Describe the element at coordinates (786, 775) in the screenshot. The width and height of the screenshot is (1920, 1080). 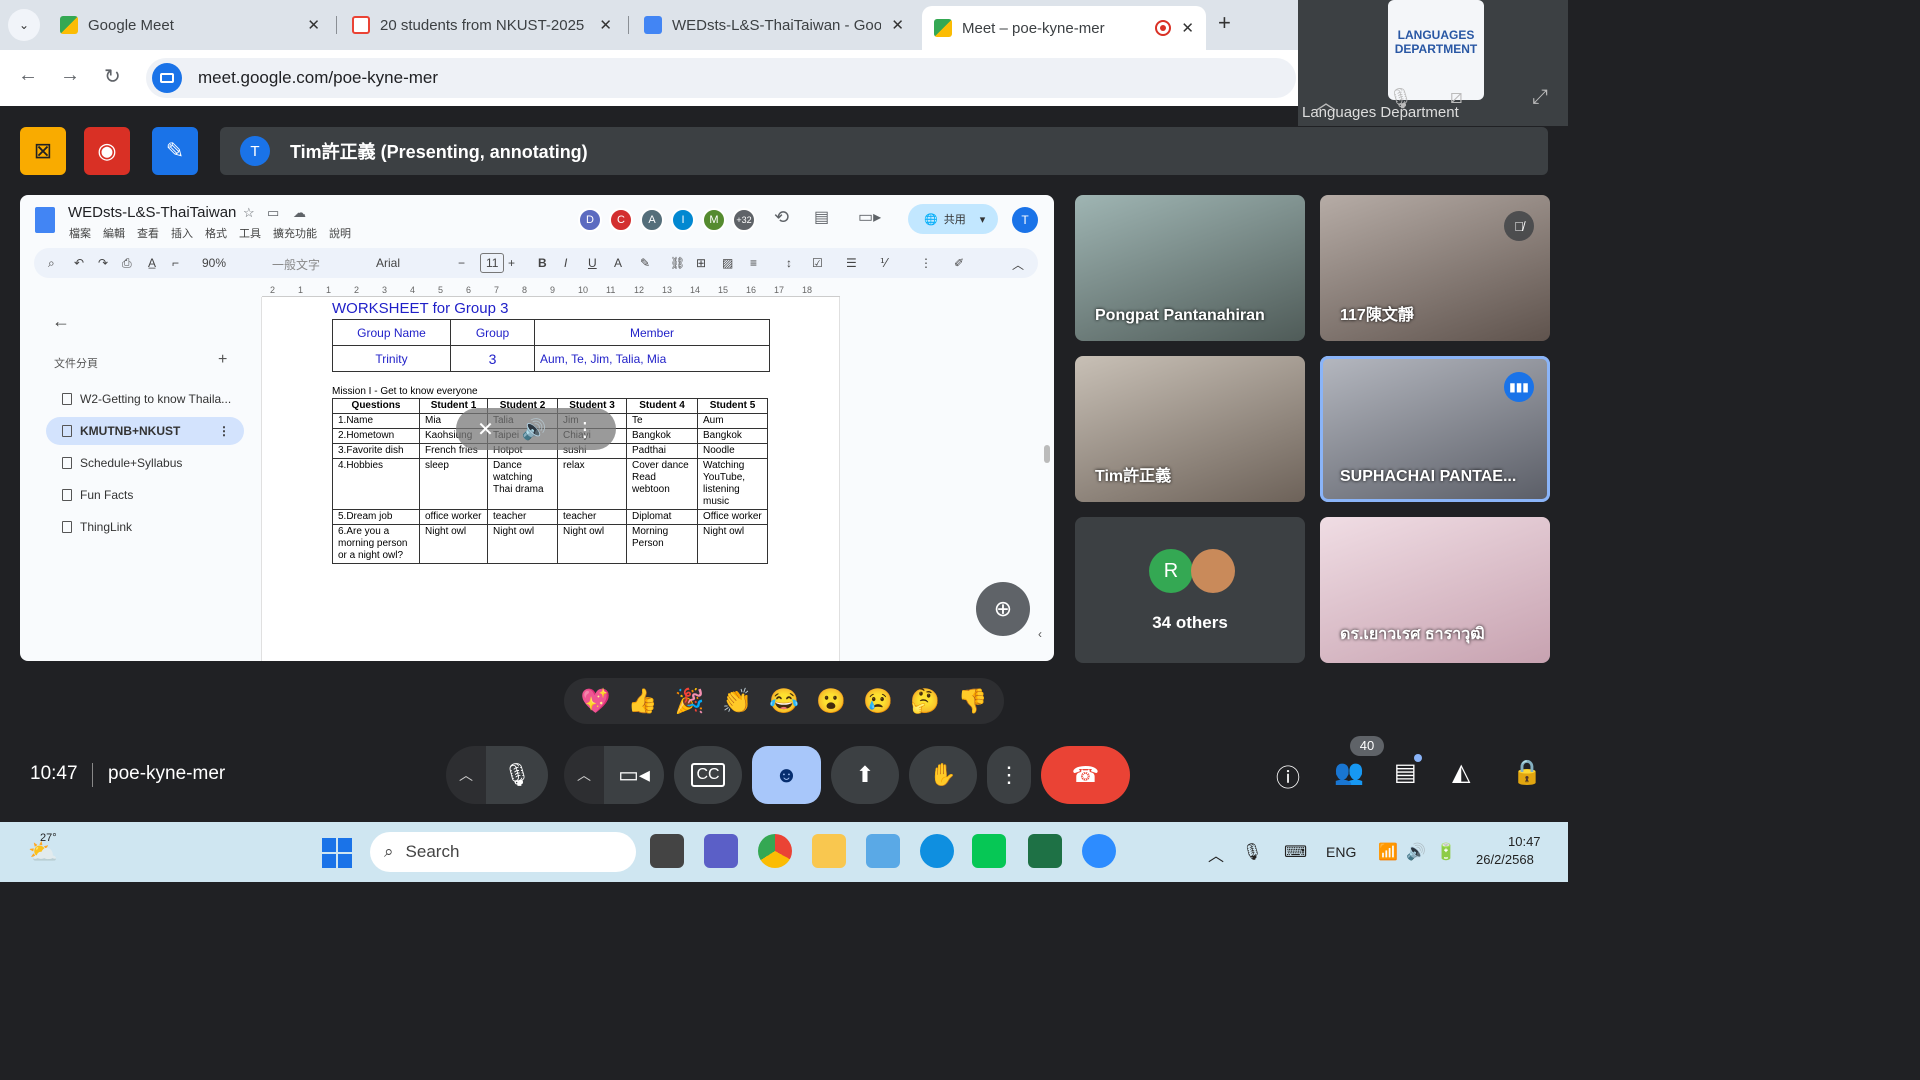
I see `reactions-button: ☻` at that location.